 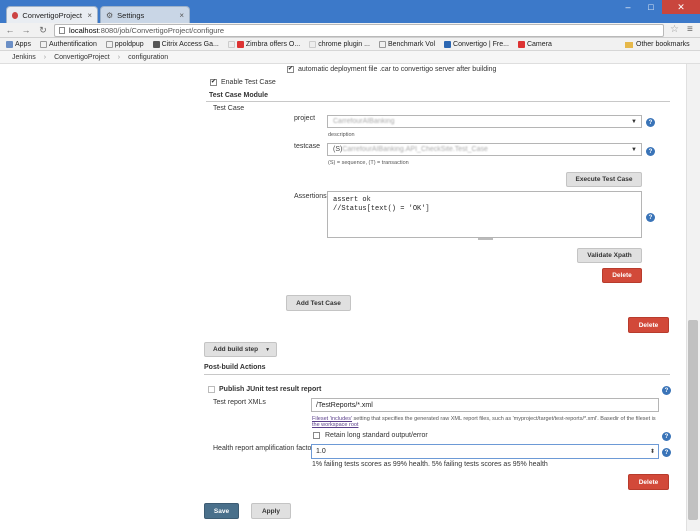 I want to click on google-icon, so click(x=231, y=44).